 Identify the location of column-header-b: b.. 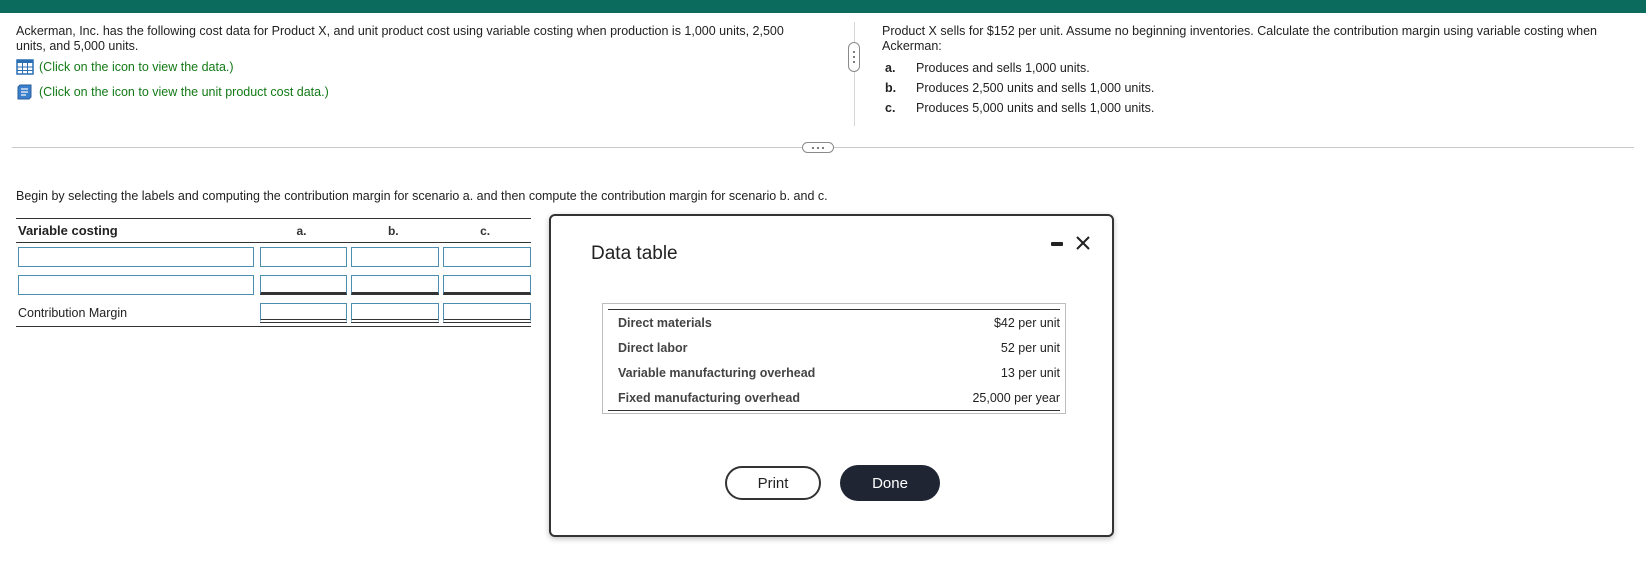
(393, 231).